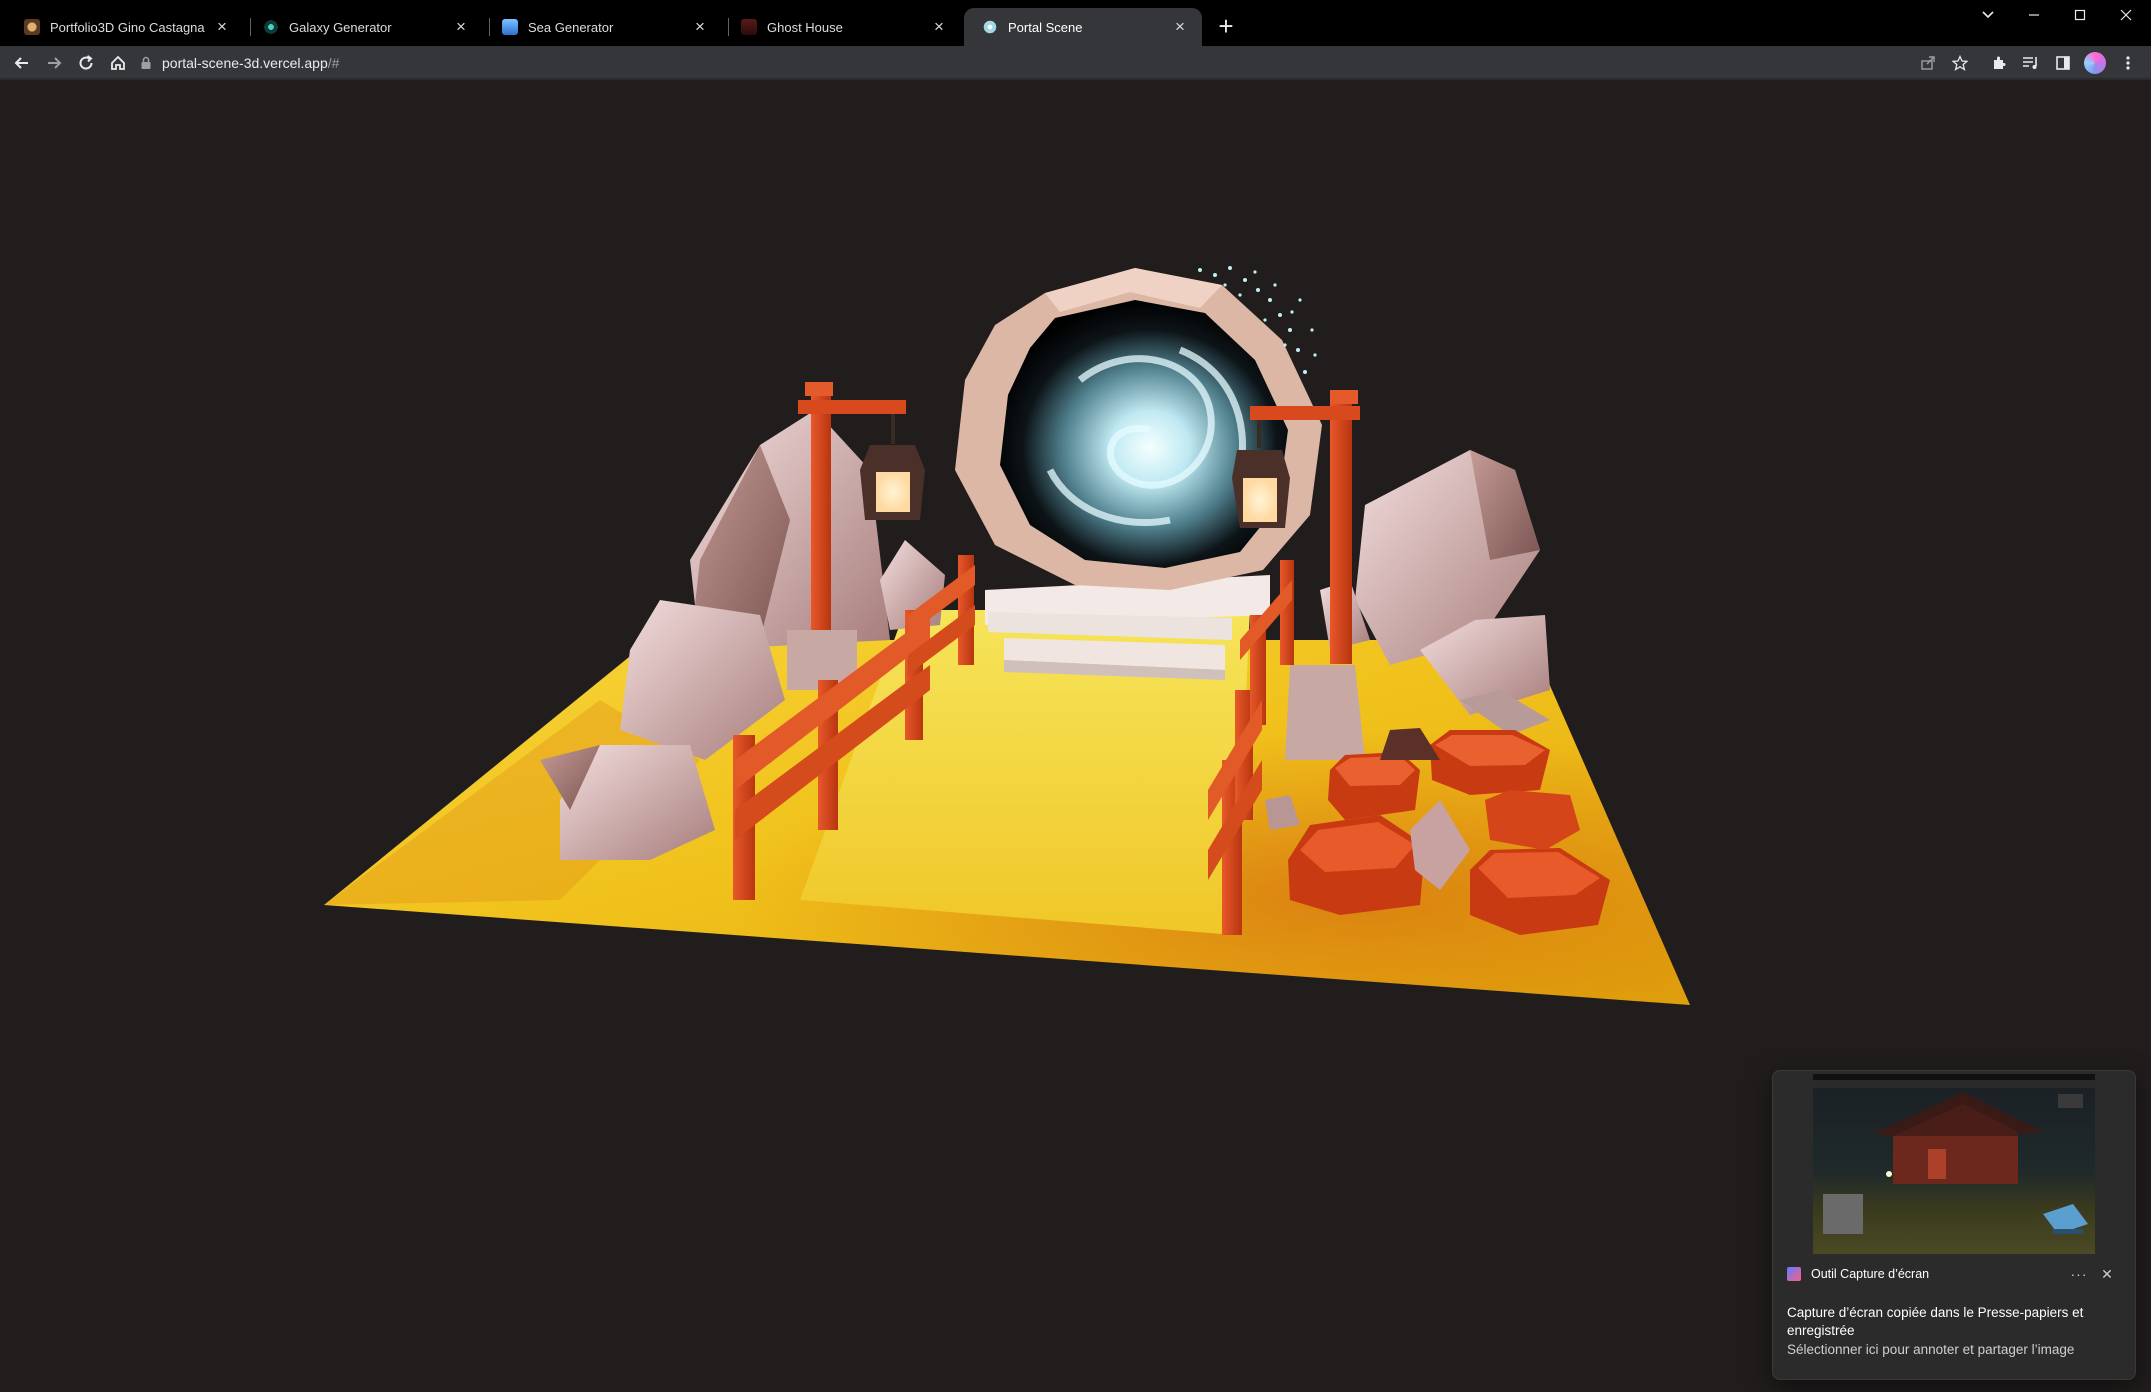  I want to click on tab-portal-scene: Portal Scene ×, so click(1083, 27).